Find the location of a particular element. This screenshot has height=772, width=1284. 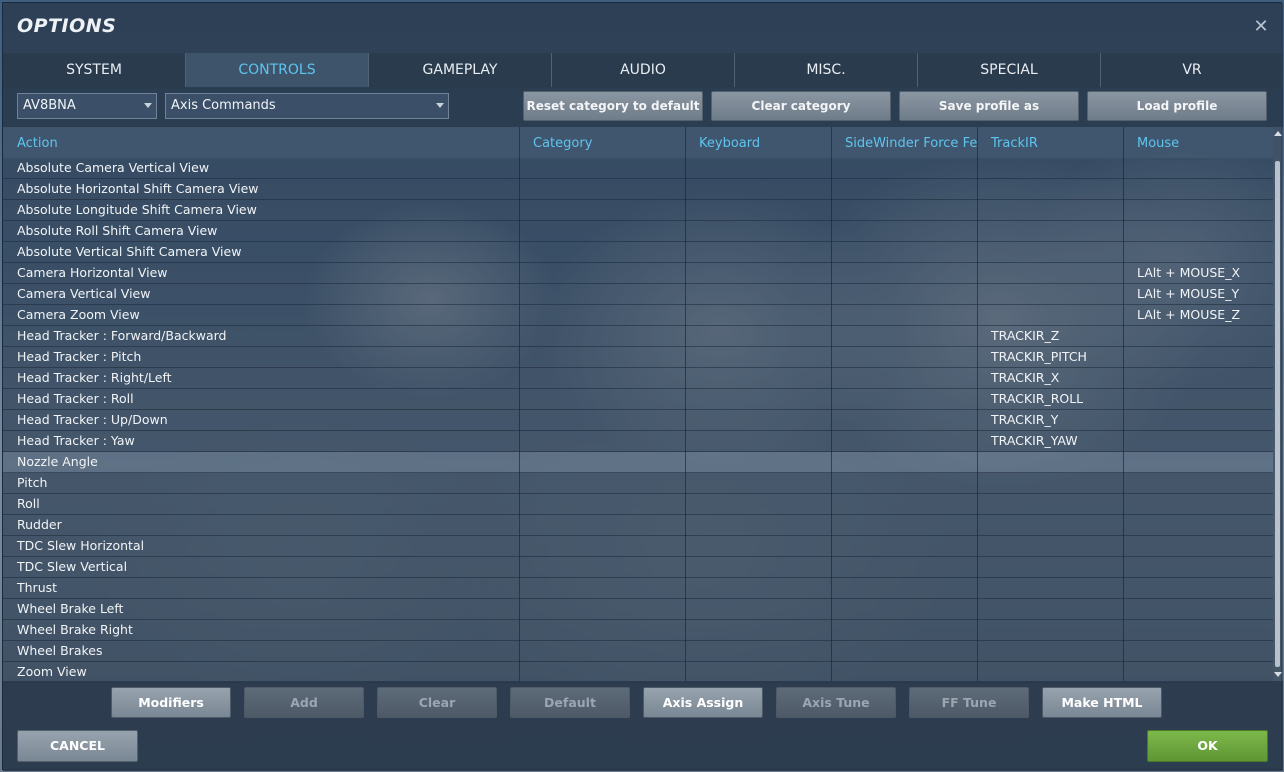

table-row: Head Tracker : Forward/Backward TRACKIR_Z is located at coordinates (638, 336).